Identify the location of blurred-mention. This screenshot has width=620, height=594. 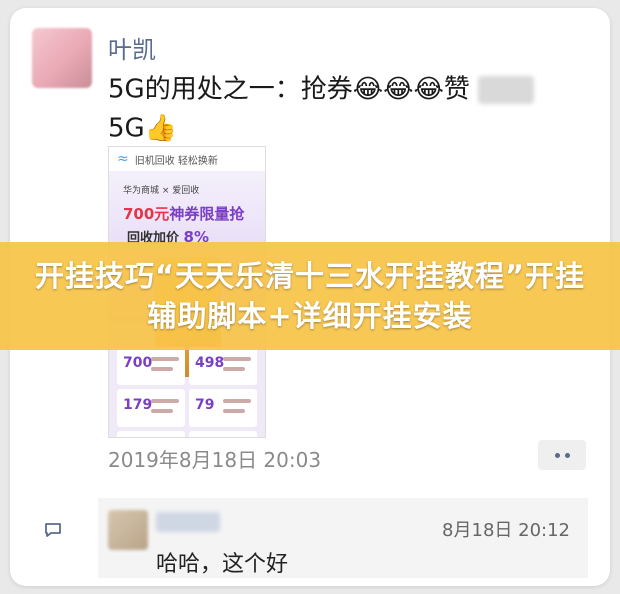
(506, 89).